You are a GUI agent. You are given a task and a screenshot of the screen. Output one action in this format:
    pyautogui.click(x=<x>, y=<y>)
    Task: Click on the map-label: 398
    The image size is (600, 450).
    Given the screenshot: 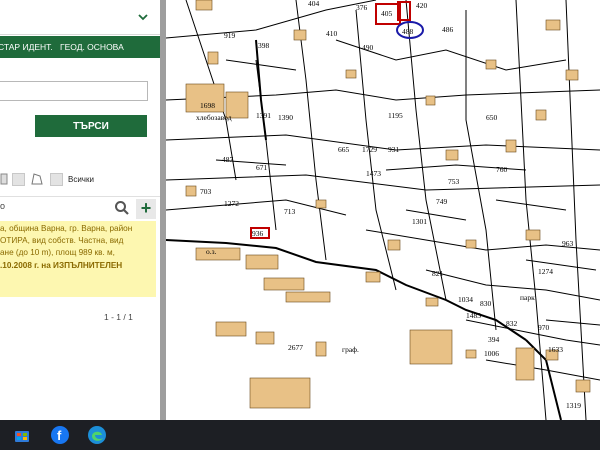 What is the action you would take?
    pyautogui.click(x=264, y=45)
    